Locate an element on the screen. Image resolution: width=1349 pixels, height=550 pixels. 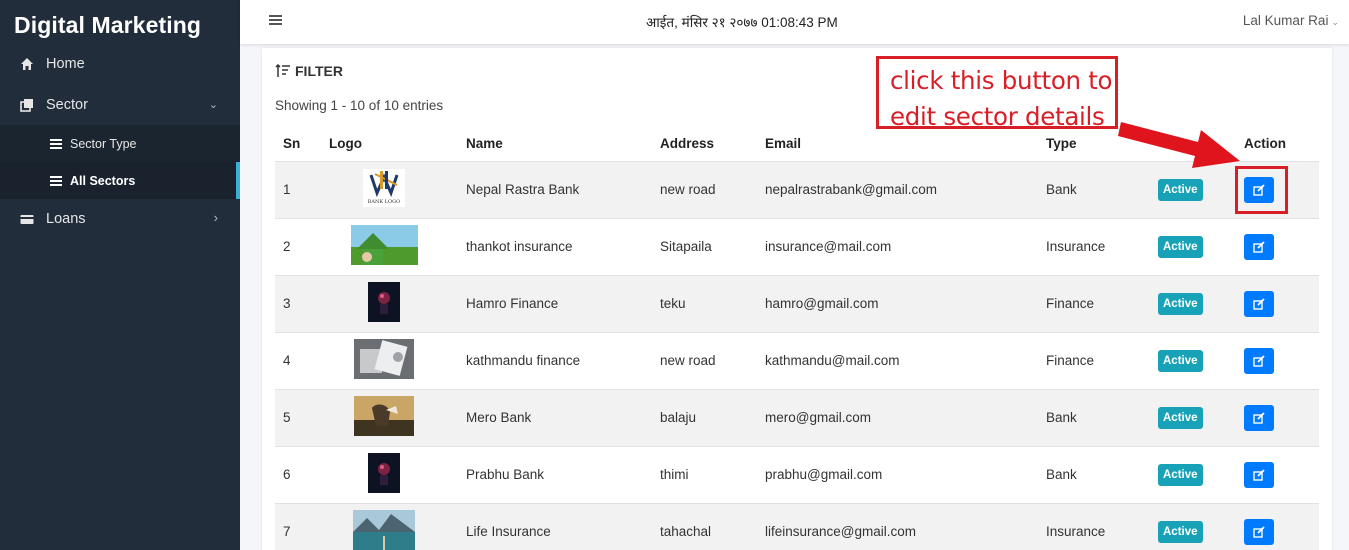
chevron-right-icon: › is located at coordinates (215, 217).